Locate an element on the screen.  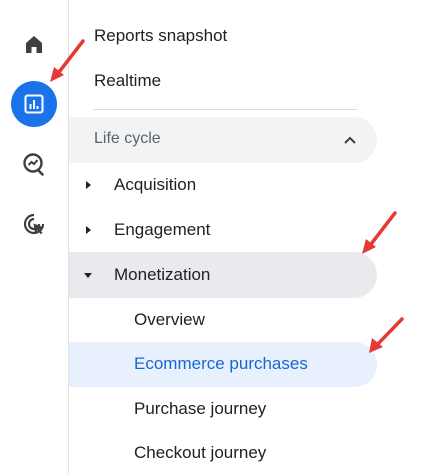
nav-item-realtime: Realtime is located at coordinates (127, 81).